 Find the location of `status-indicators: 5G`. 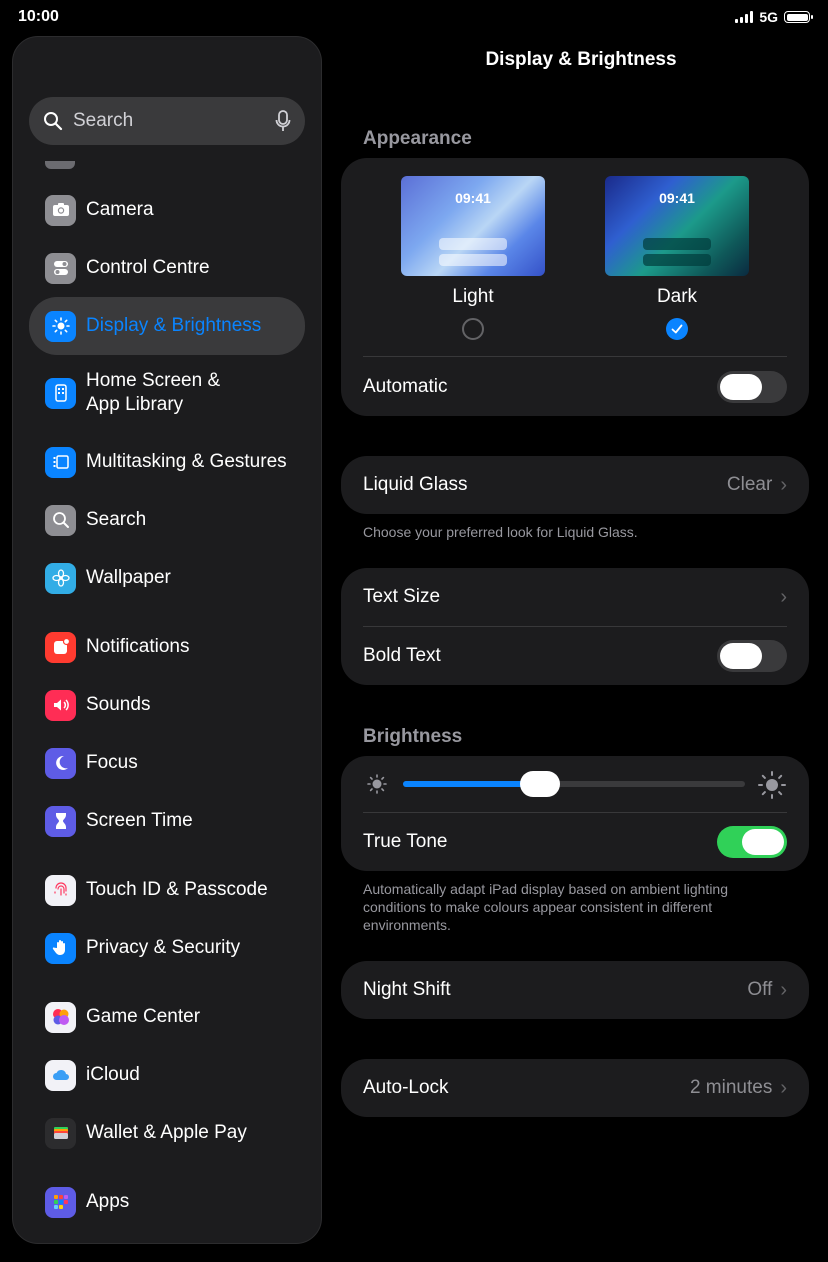

status-indicators: 5G is located at coordinates (774, 17).